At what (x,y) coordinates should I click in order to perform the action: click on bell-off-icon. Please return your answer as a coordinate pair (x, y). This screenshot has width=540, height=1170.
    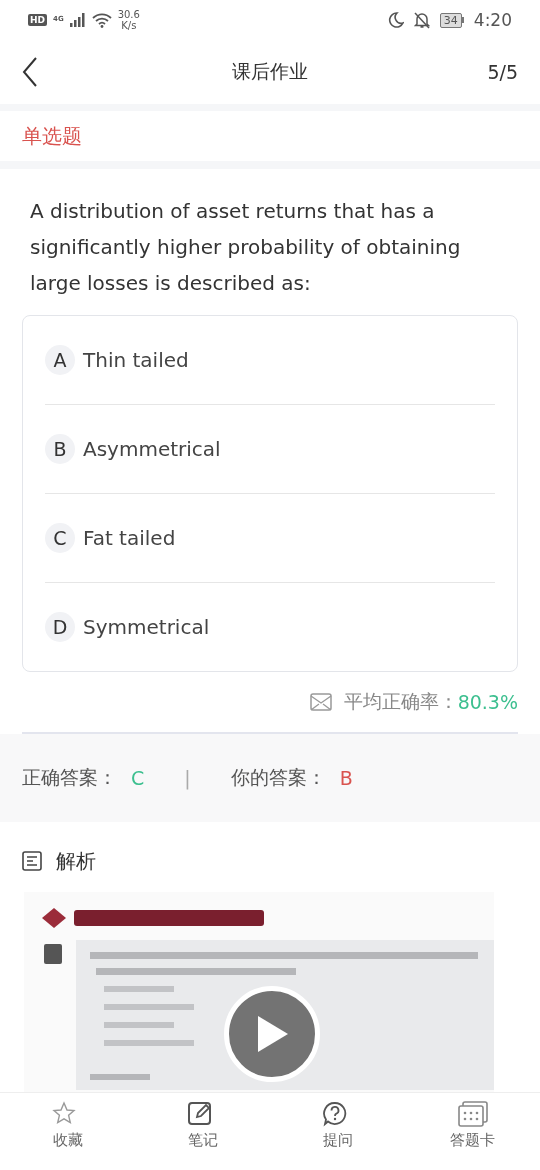
    Looking at the image, I should click on (421, 20).